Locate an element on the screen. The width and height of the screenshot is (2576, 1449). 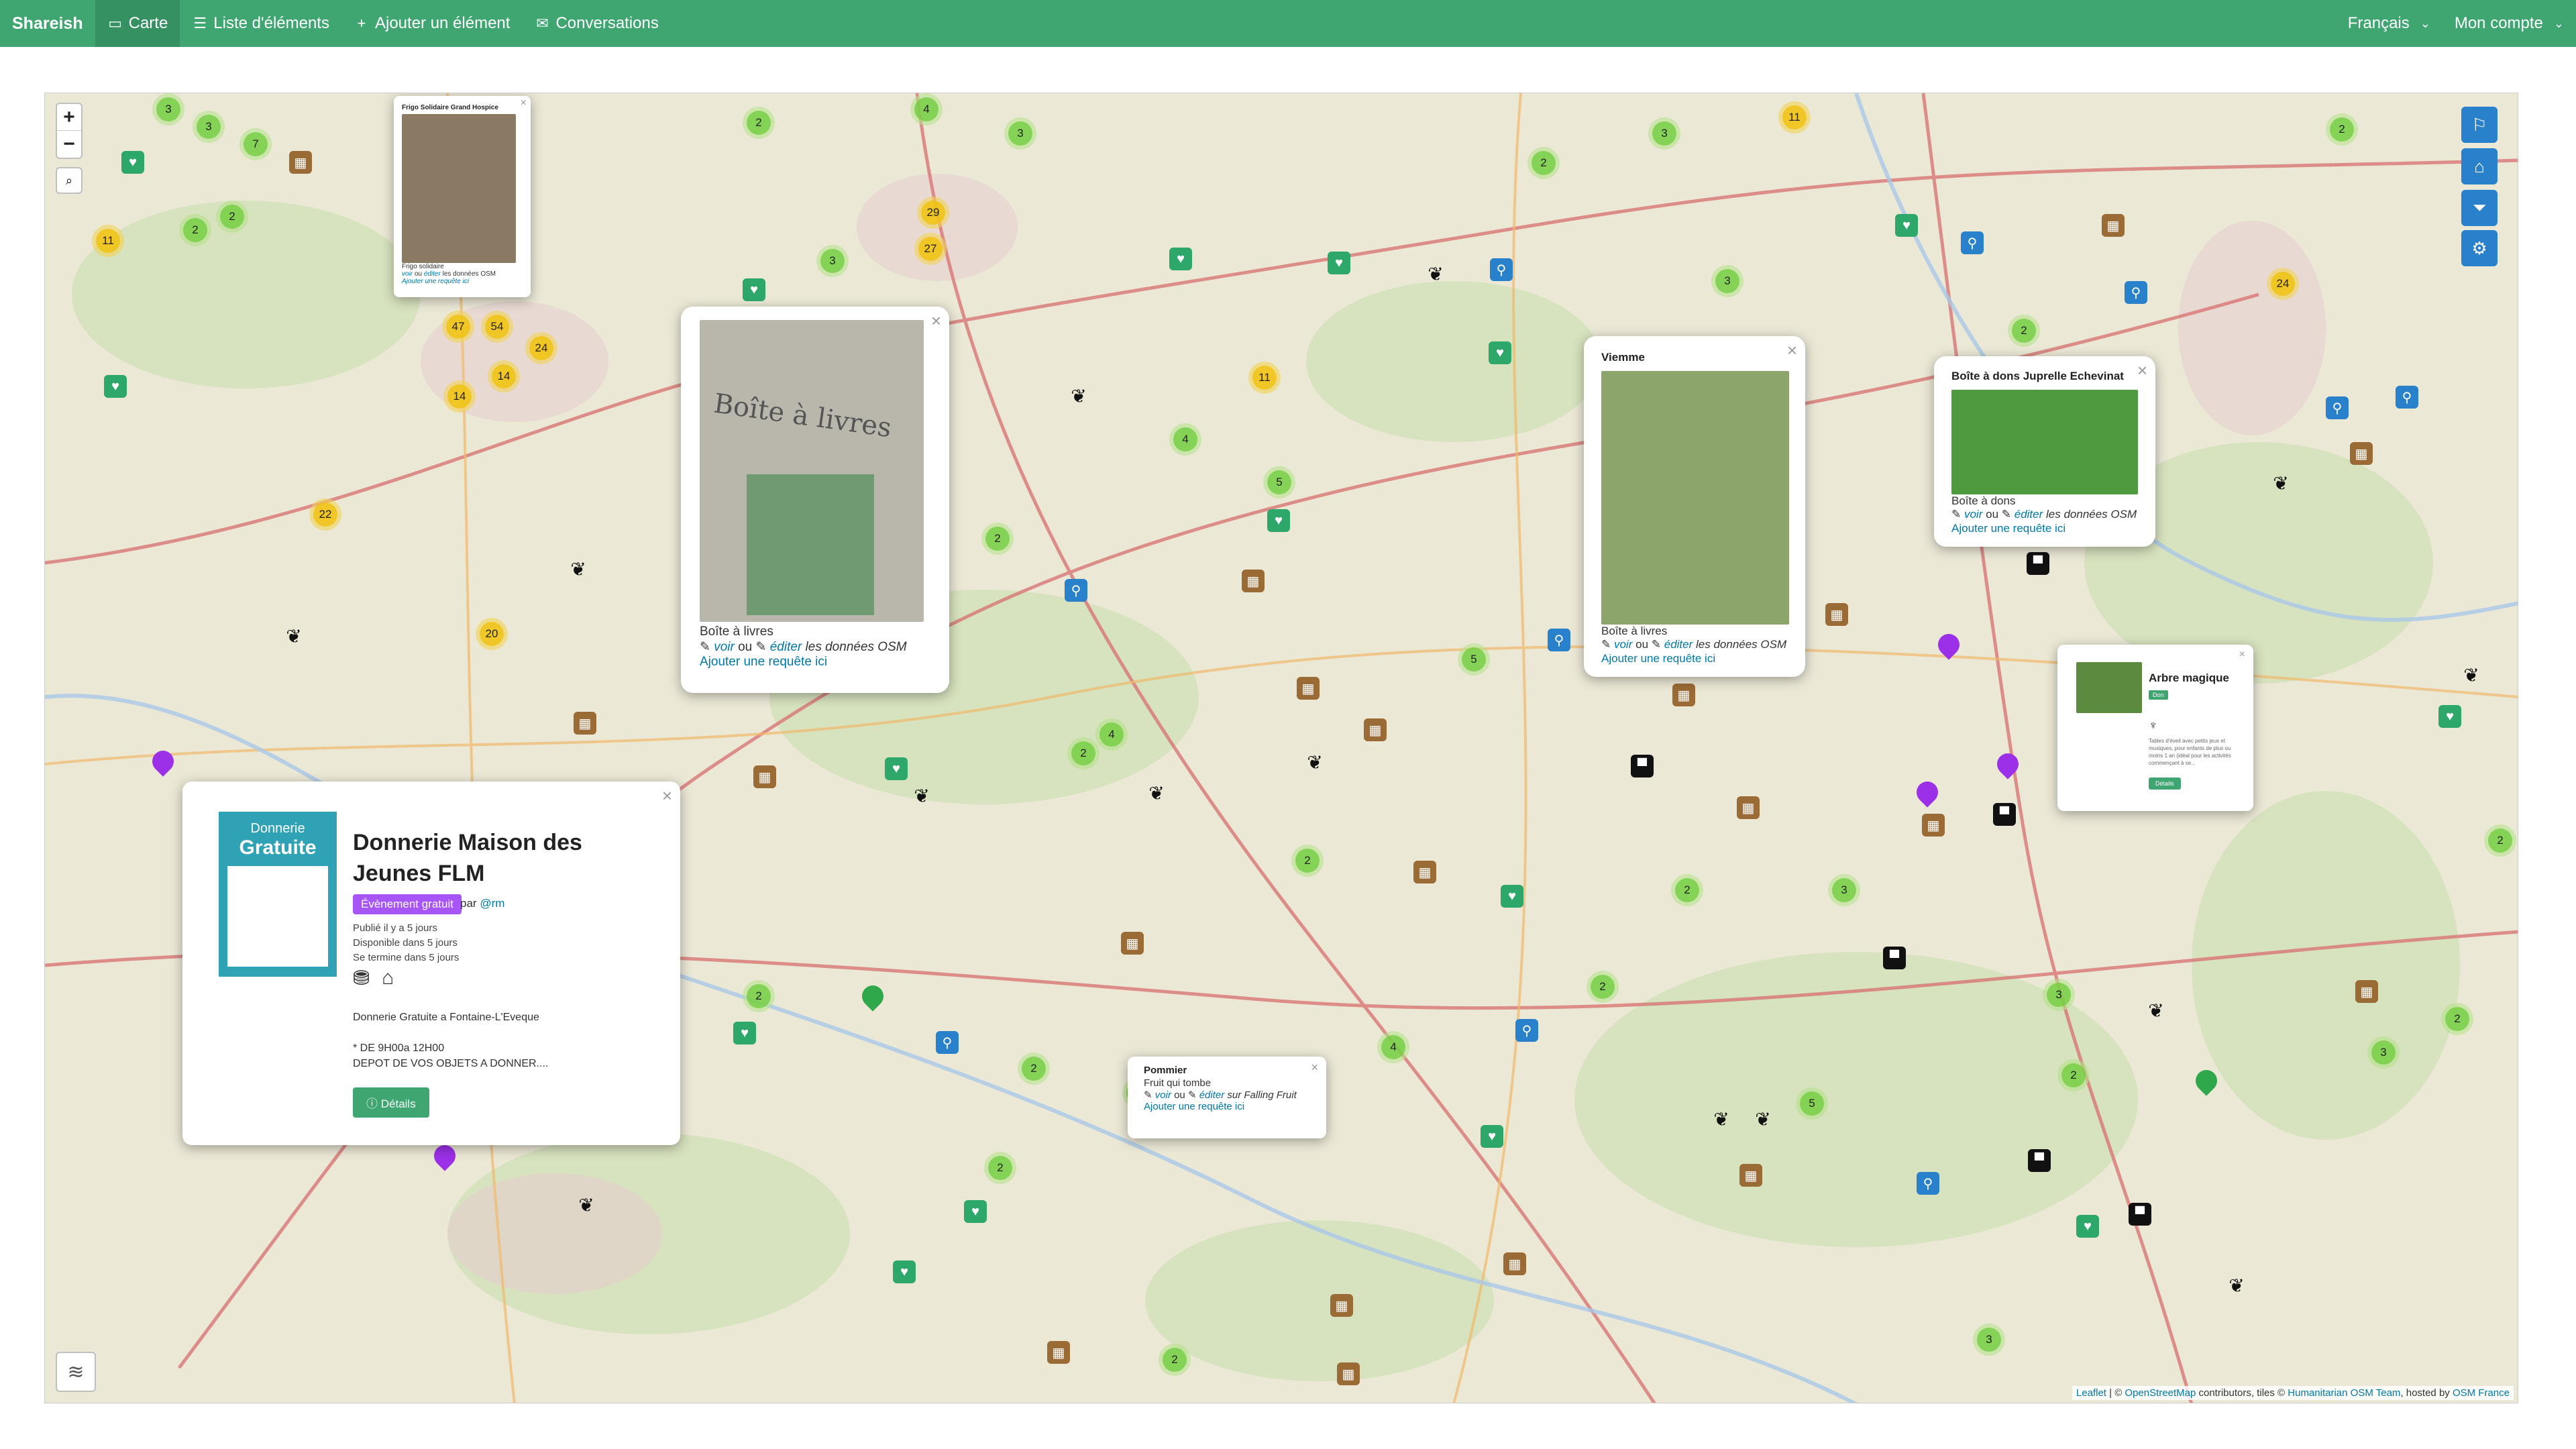
marker-cluster: 20 is located at coordinates (492, 634).